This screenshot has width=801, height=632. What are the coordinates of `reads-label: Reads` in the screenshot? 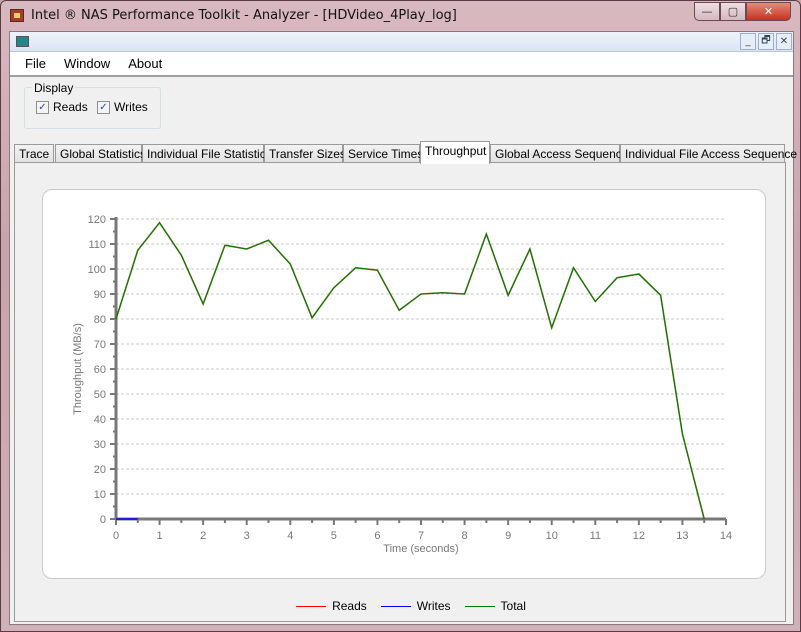 It's located at (70, 107).